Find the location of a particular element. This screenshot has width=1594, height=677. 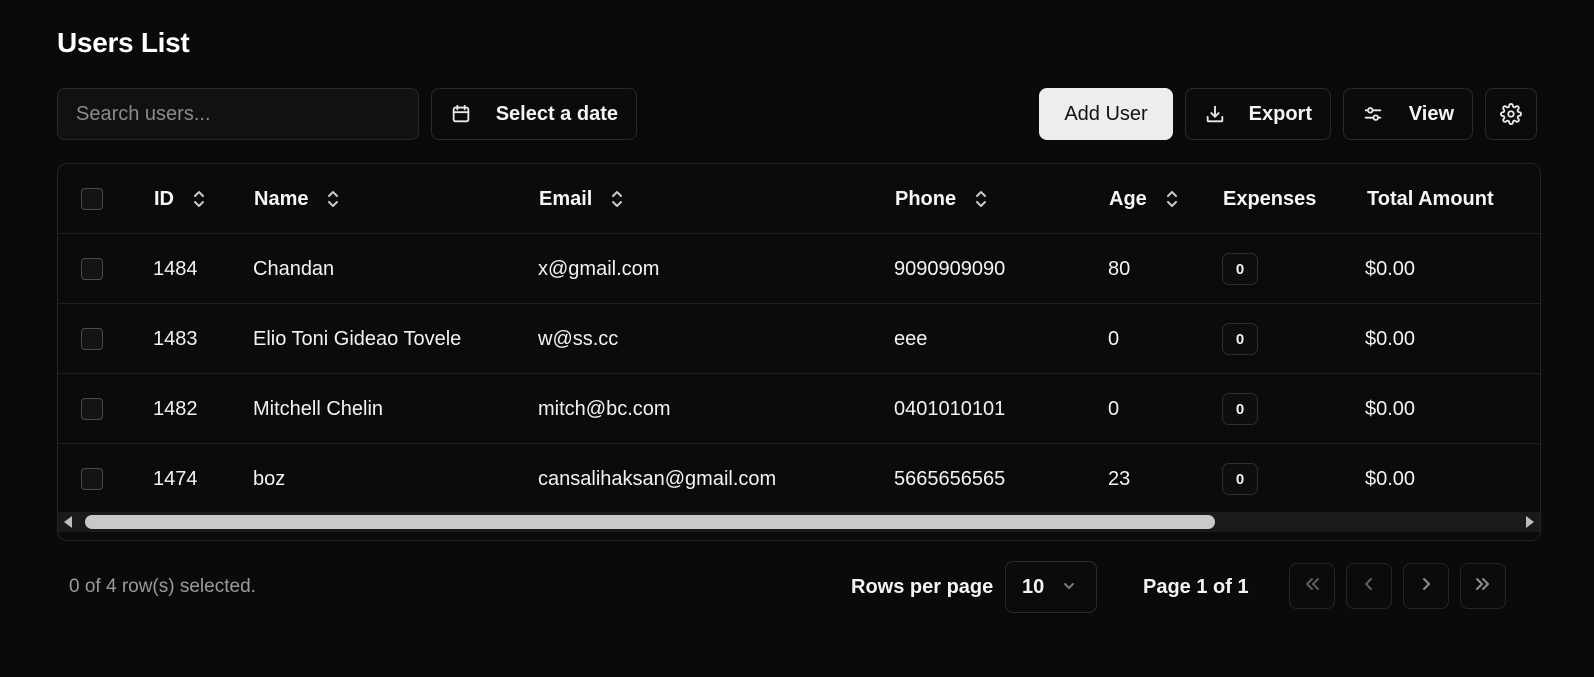

chevron-left-icon is located at coordinates (1369, 586).